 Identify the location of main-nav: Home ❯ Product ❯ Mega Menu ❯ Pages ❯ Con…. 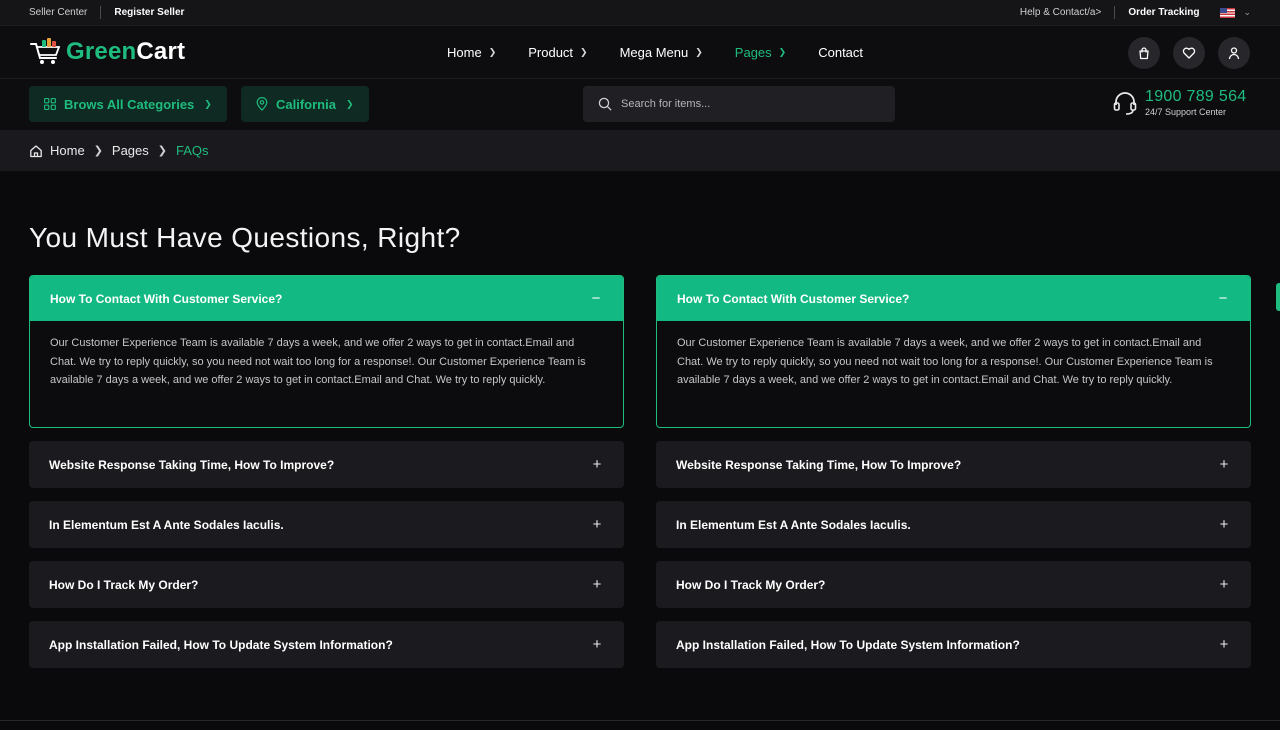
(671, 52).